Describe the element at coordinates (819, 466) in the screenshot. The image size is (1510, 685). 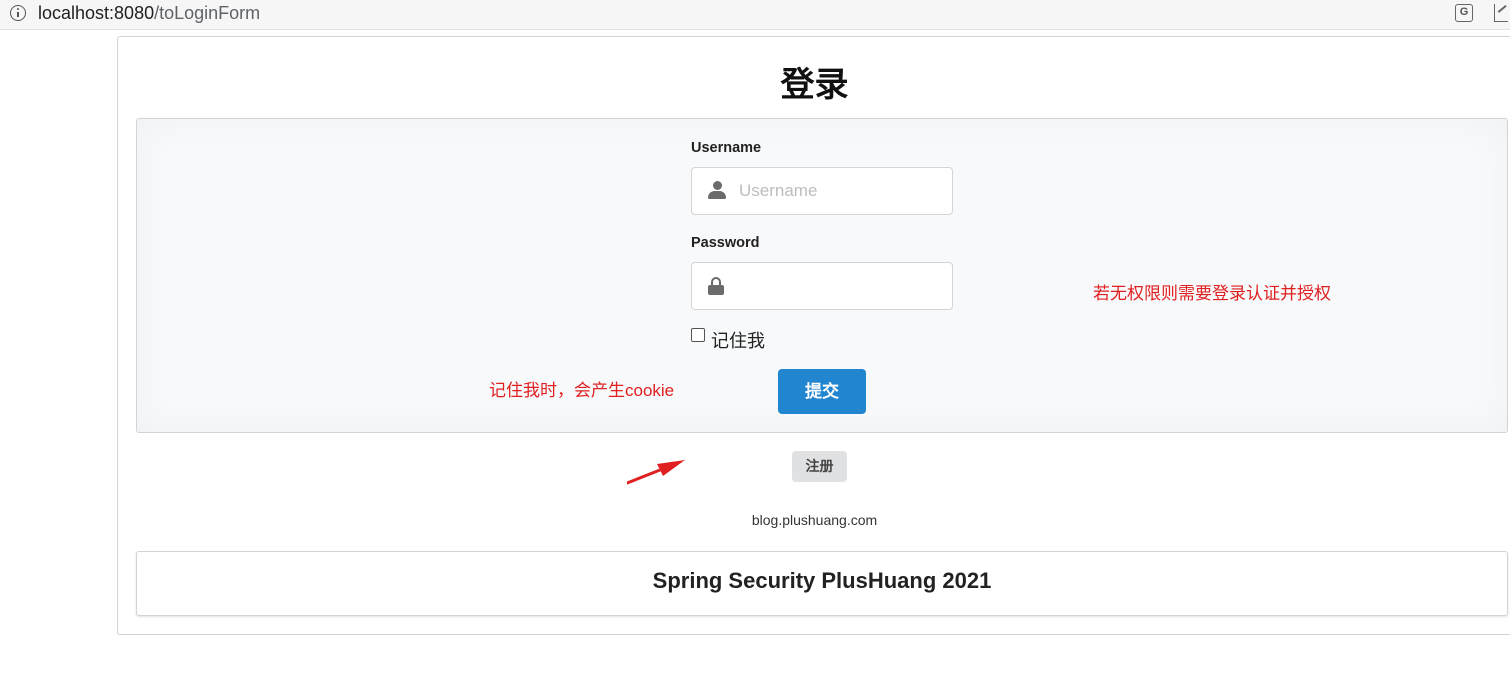
I see `register-button: 注册` at that location.